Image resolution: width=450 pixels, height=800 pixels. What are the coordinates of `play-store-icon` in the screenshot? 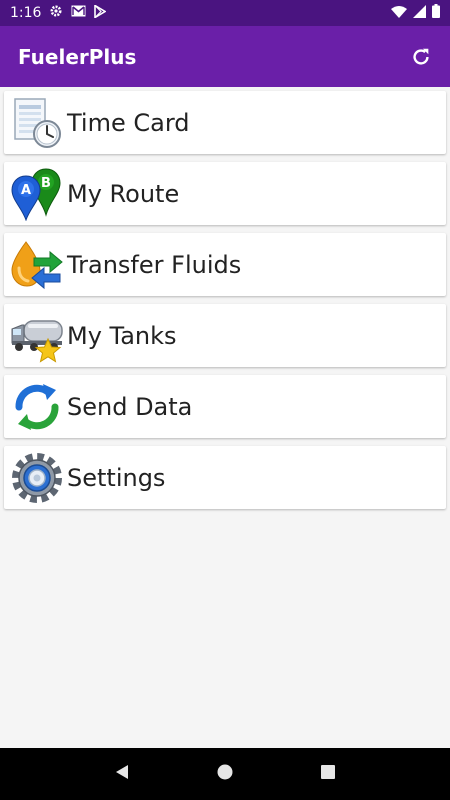 It's located at (101, 12).